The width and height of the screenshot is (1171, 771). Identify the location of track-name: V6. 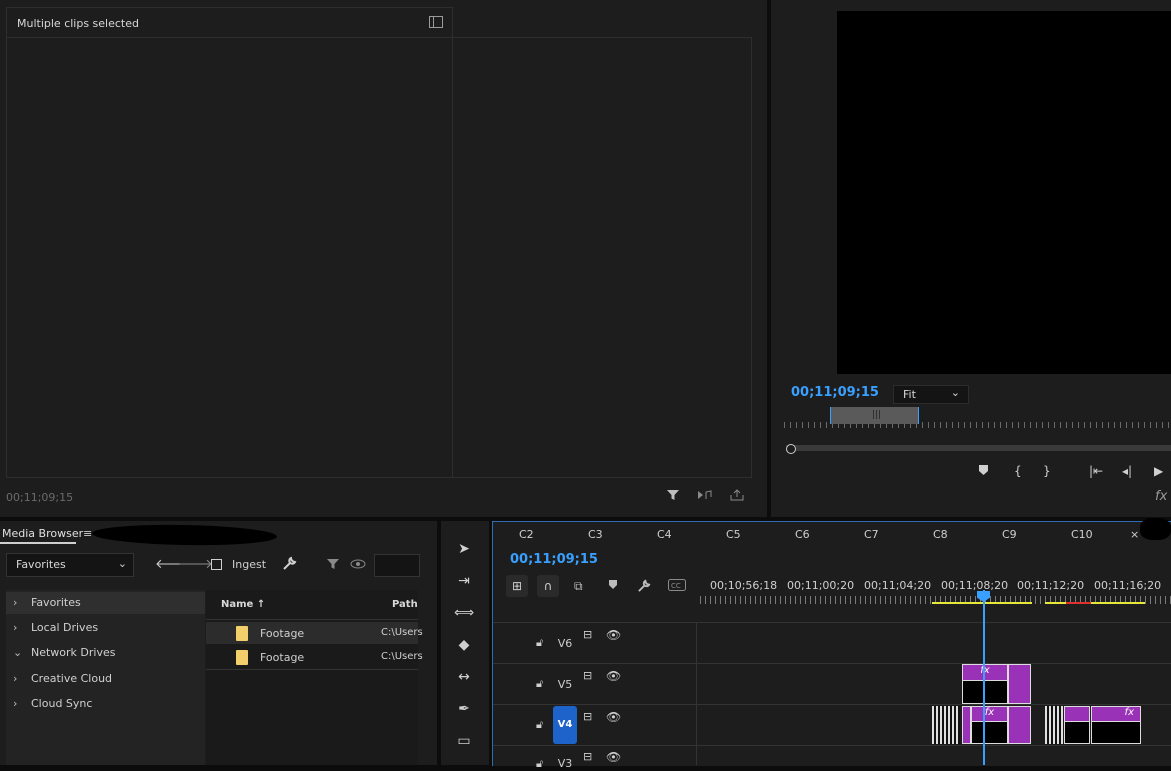
(565, 643).